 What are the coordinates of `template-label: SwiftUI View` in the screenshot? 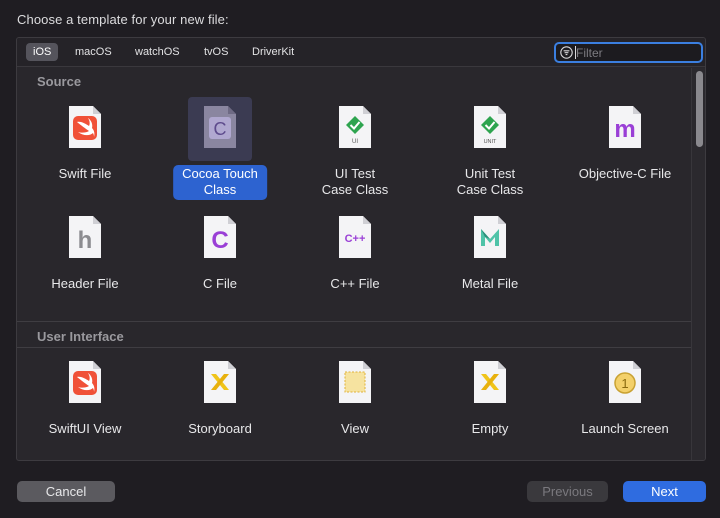 It's located at (85, 428).